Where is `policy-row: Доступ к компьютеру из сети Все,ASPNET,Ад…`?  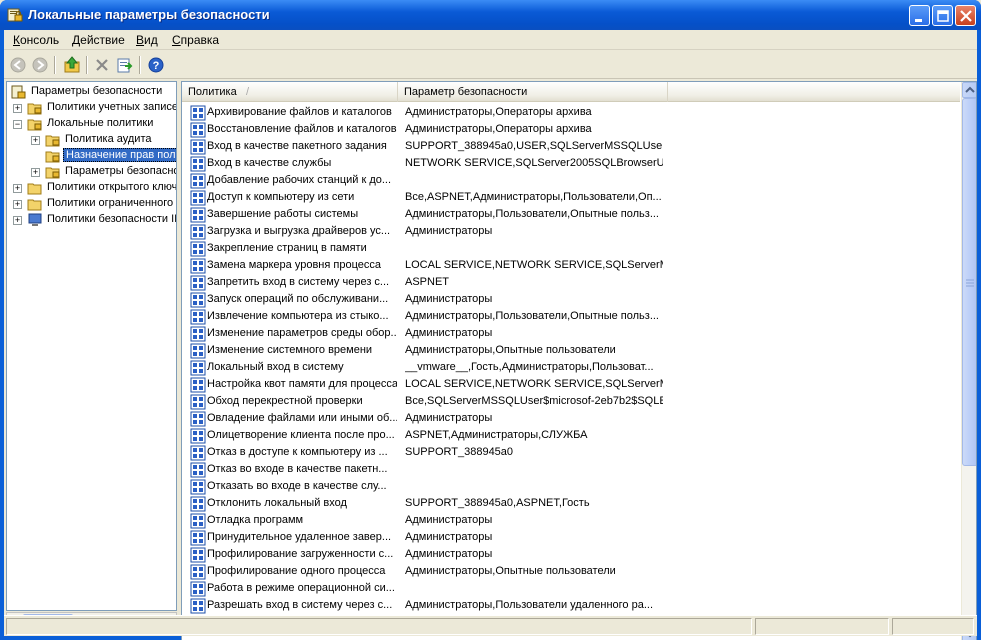
policy-row: Доступ к компьютеру из сети Все,ASPNET,Ад… is located at coordinates (571, 197).